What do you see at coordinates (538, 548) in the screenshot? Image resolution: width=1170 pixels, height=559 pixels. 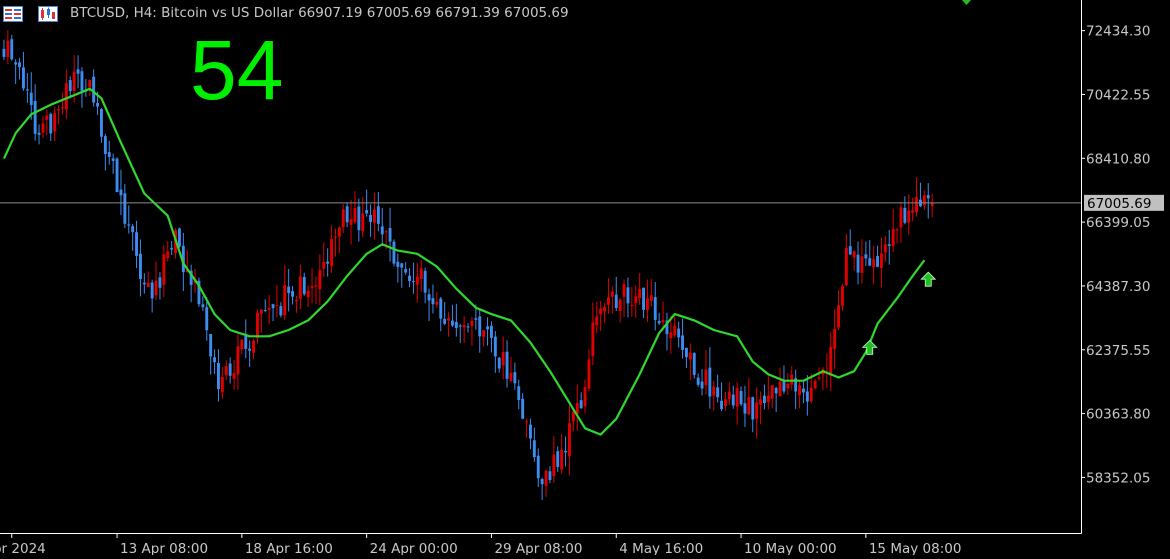 I see `time-tick-label: 29 Apr 08:00` at bounding box center [538, 548].